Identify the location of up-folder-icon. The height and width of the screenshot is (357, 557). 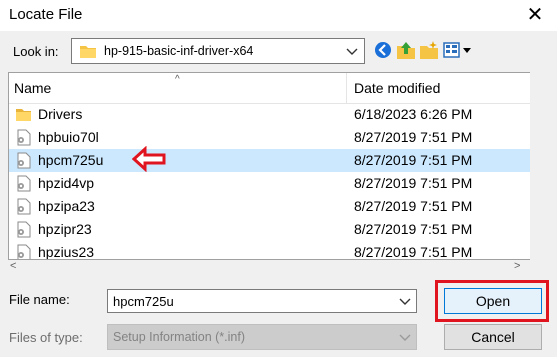
(406, 50).